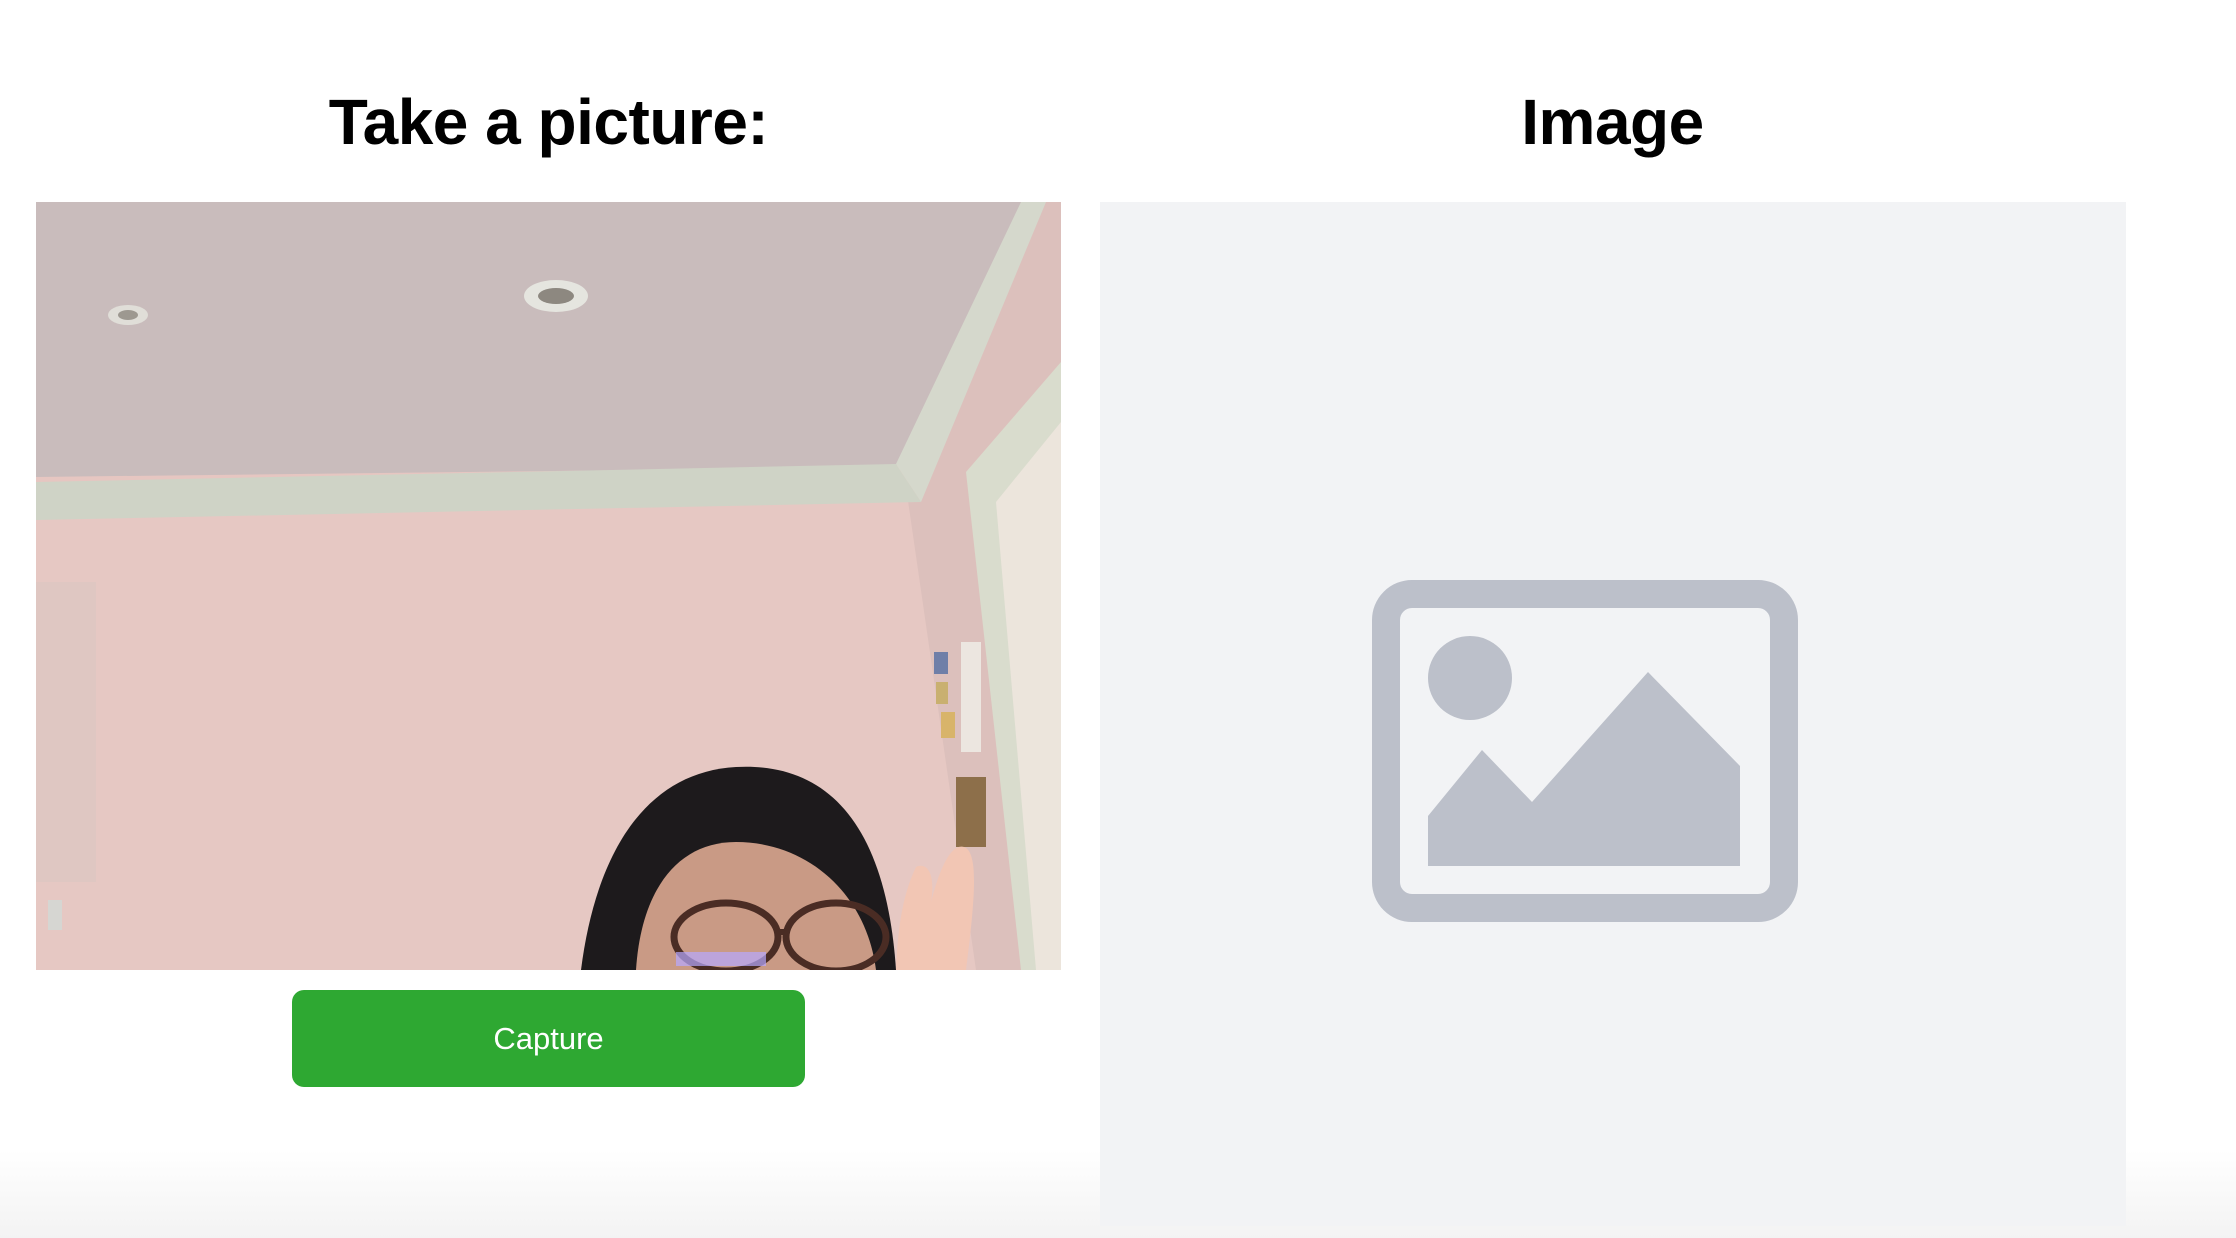  Describe the element at coordinates (548, 122) in the screenshot. I see `take-picture-heading: Take a picture:` at that location.